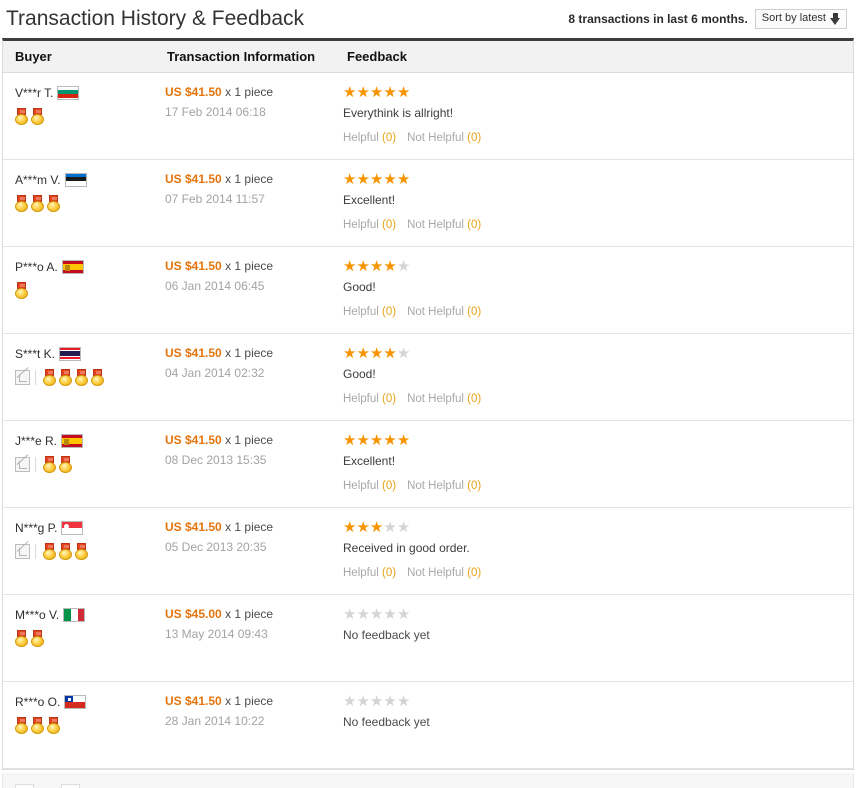 Image resolution: width=856 pixels, height=788 pixels. I want to click on transaction-cell: US $45.00 x 1 piece 13 May 2014 09:43, so click(245, 638).